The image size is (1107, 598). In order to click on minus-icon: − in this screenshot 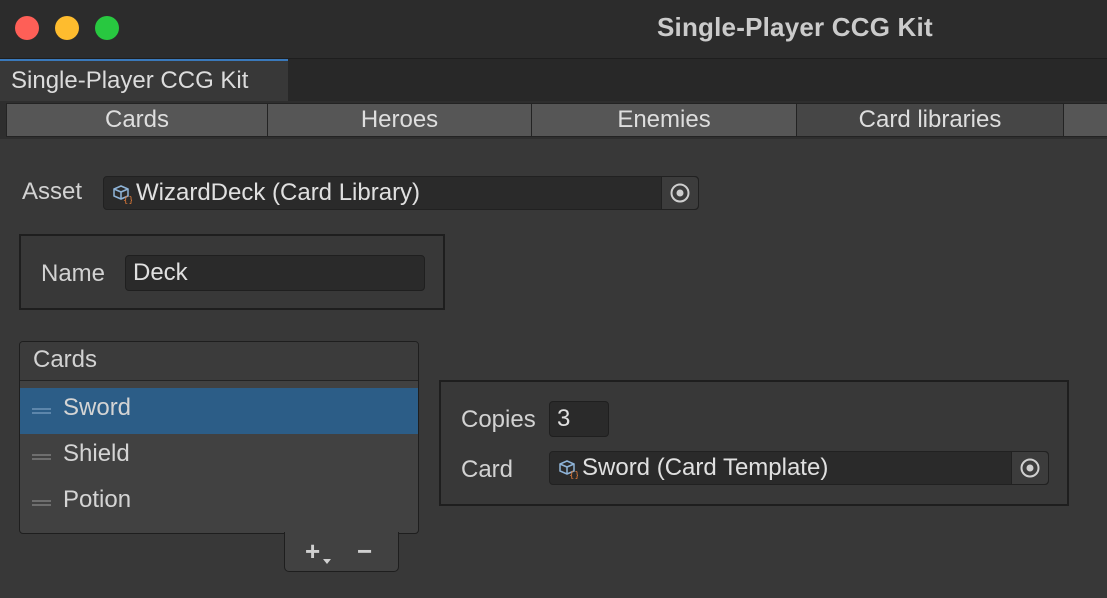, I will do `click(365, 551)`.